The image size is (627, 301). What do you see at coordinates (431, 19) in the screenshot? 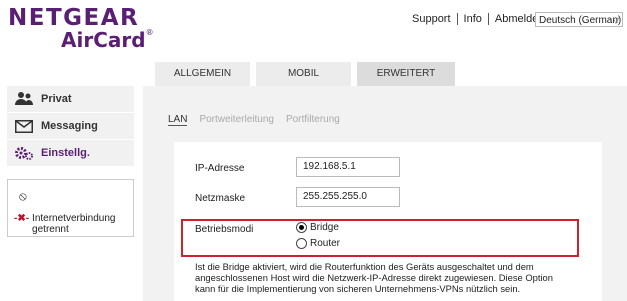
I see `support-link: Support` at bounding box center [431, 19].